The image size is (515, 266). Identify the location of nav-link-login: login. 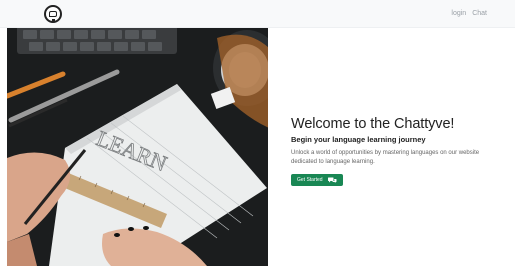
(458, 13).